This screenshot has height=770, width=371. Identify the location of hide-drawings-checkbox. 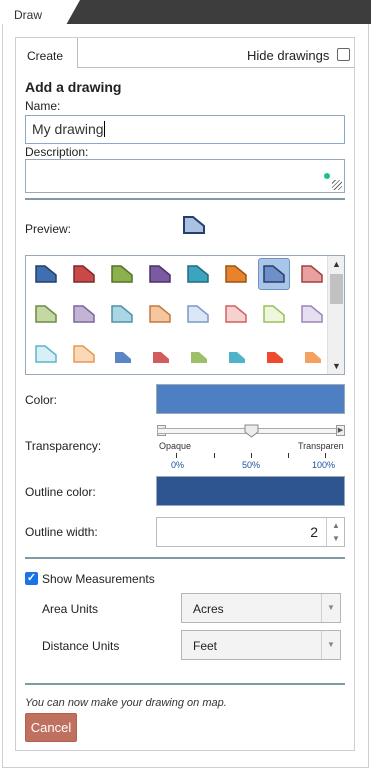
(343, 54).